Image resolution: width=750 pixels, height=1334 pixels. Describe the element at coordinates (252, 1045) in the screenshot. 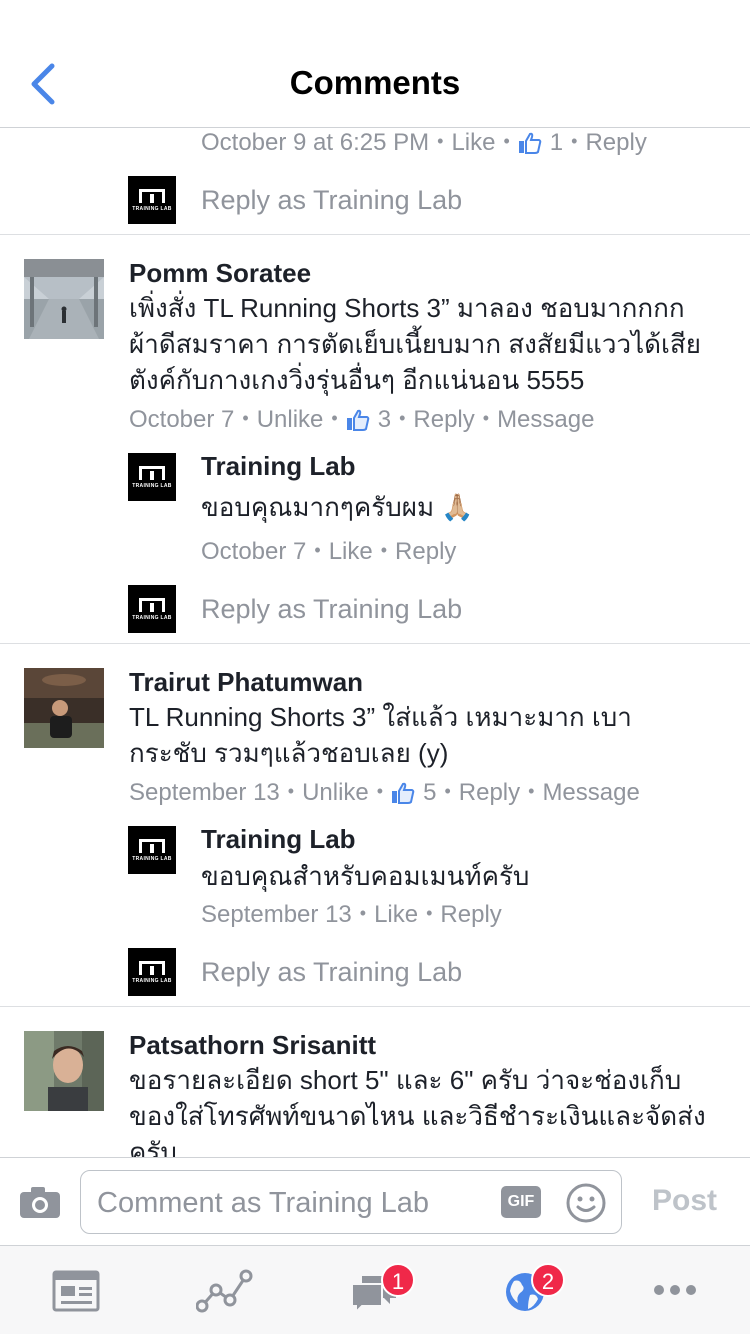

I see `commenter-name: Patsathorn Srisanitt` at that location.